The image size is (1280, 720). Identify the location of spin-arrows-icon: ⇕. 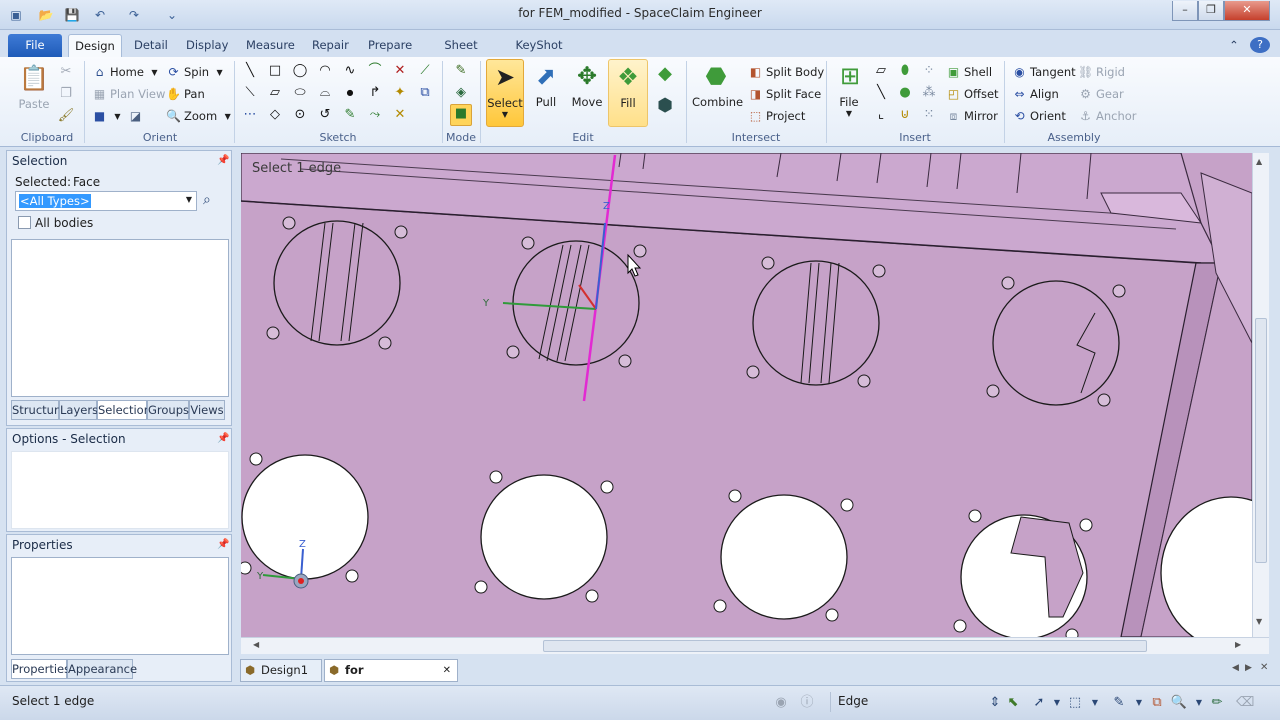
(995, 703).